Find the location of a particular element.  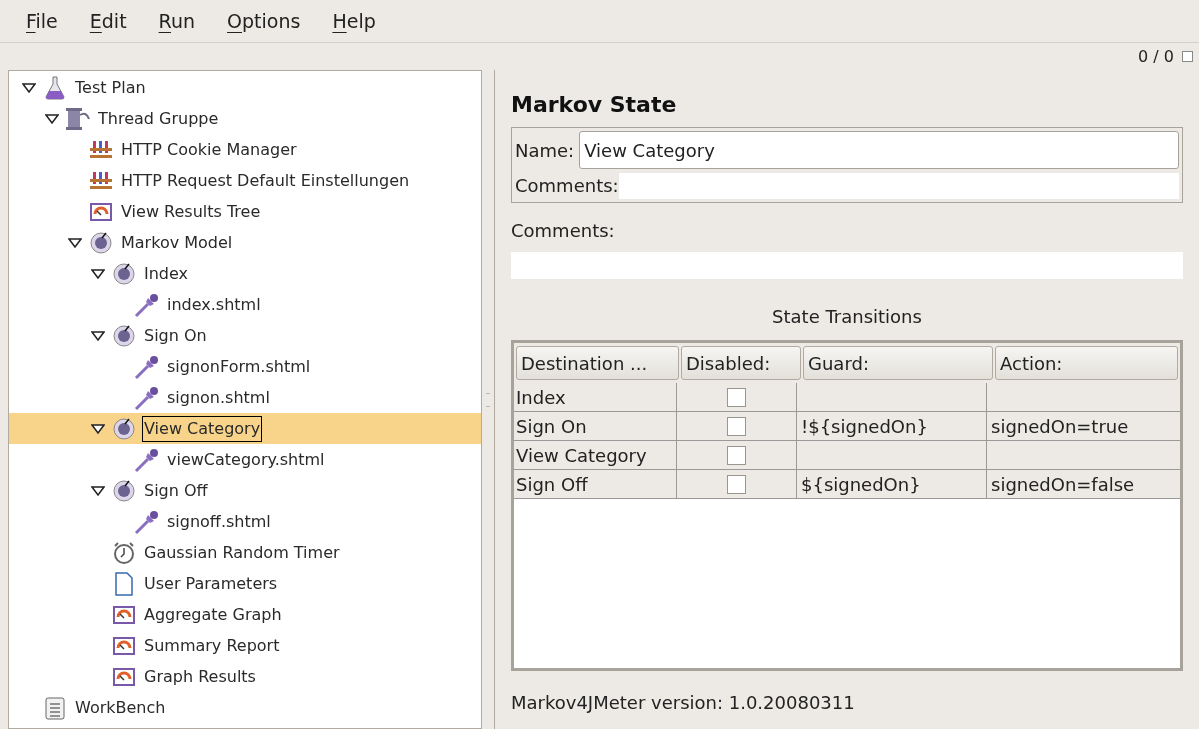

tree-item-label: Thread Gruppe is located at coordinates (158, 118).